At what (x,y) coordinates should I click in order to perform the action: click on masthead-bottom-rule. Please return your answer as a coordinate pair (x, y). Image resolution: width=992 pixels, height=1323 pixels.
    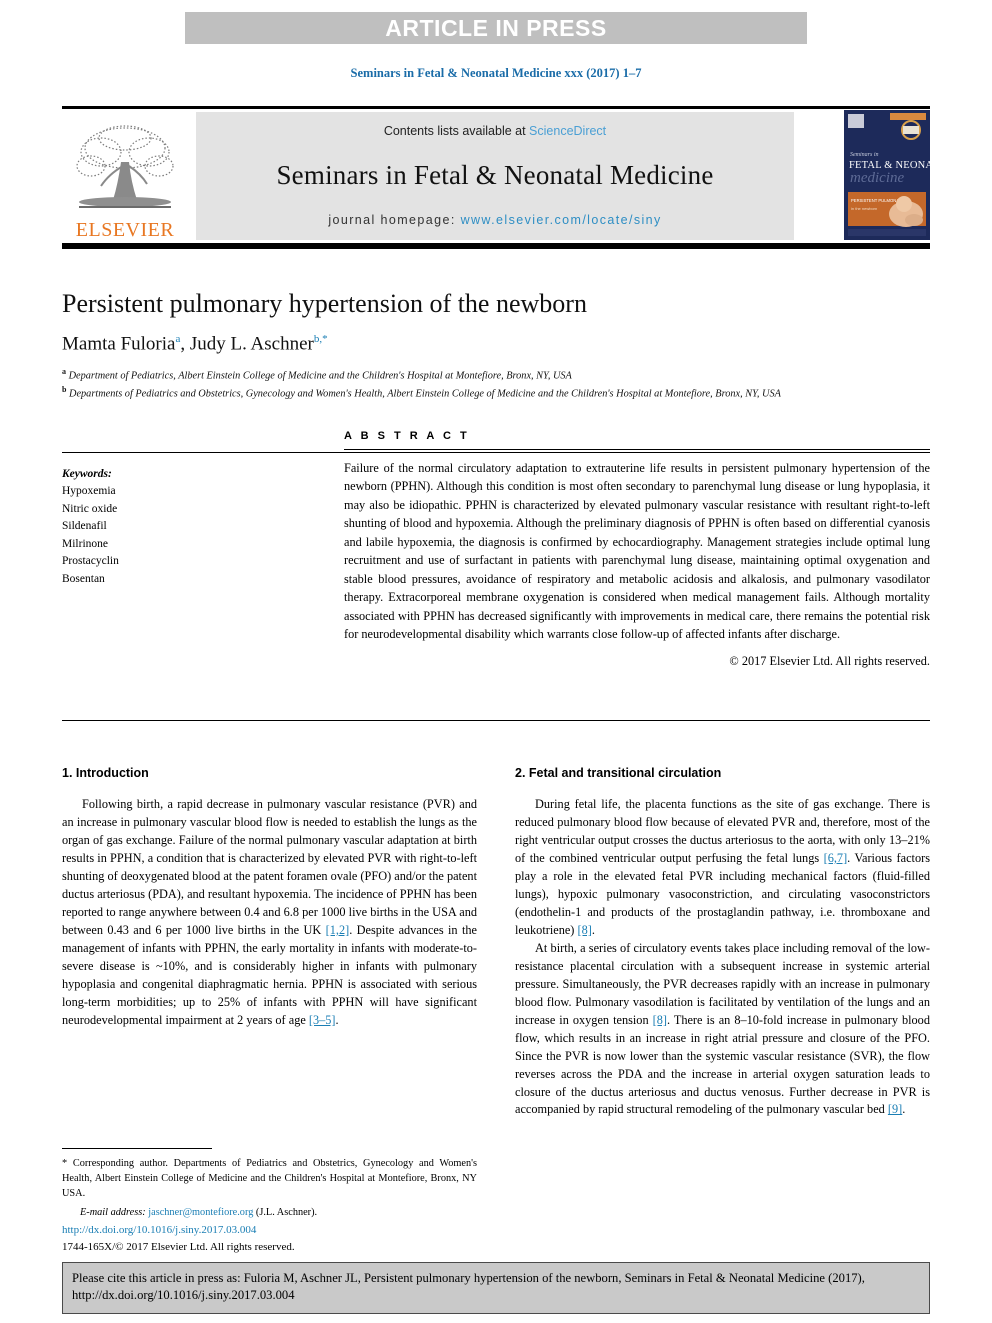
    Looking at the image, I should click on (496, 246).